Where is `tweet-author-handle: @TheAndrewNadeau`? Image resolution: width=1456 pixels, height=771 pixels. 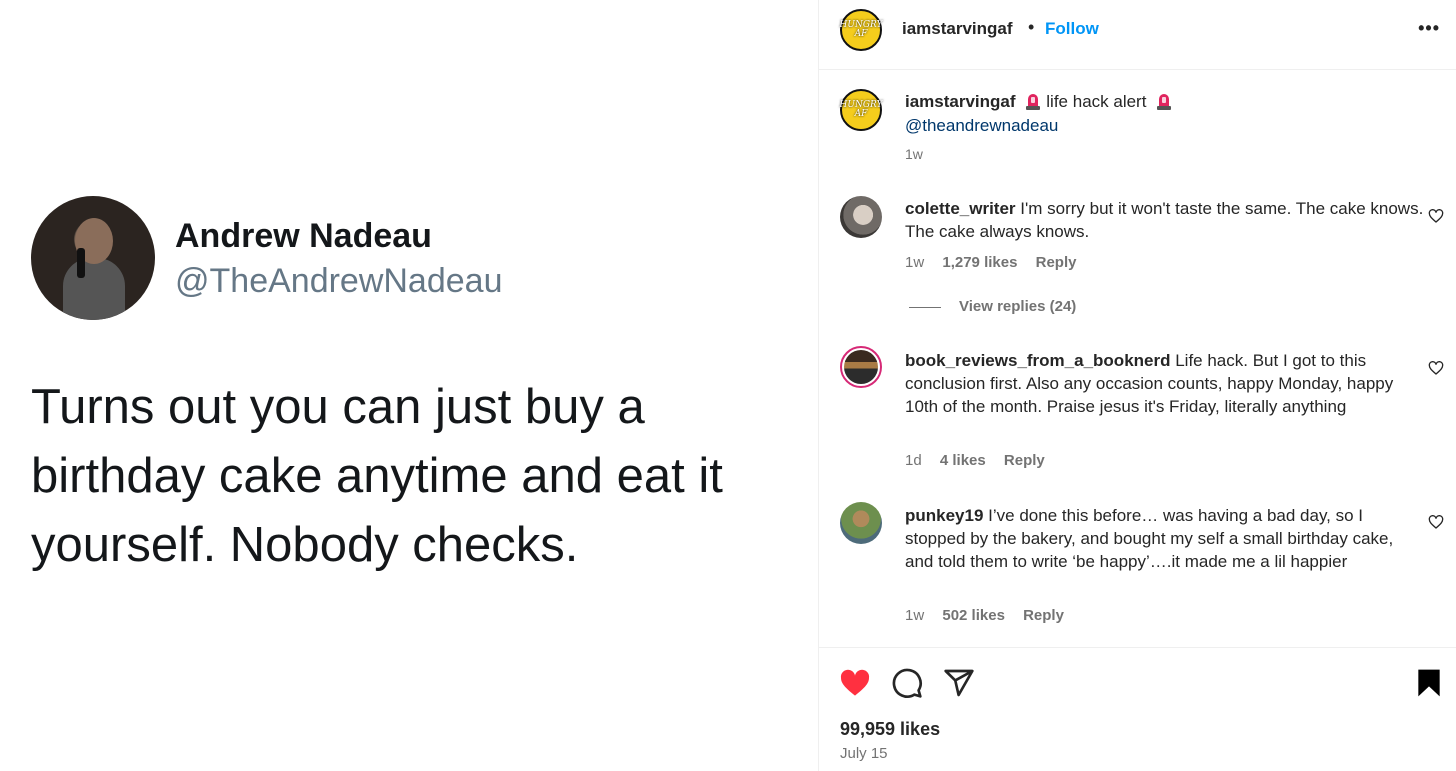 tweet-author-handle: @TheAndrewNadeau is located at coordinates (339, 281).